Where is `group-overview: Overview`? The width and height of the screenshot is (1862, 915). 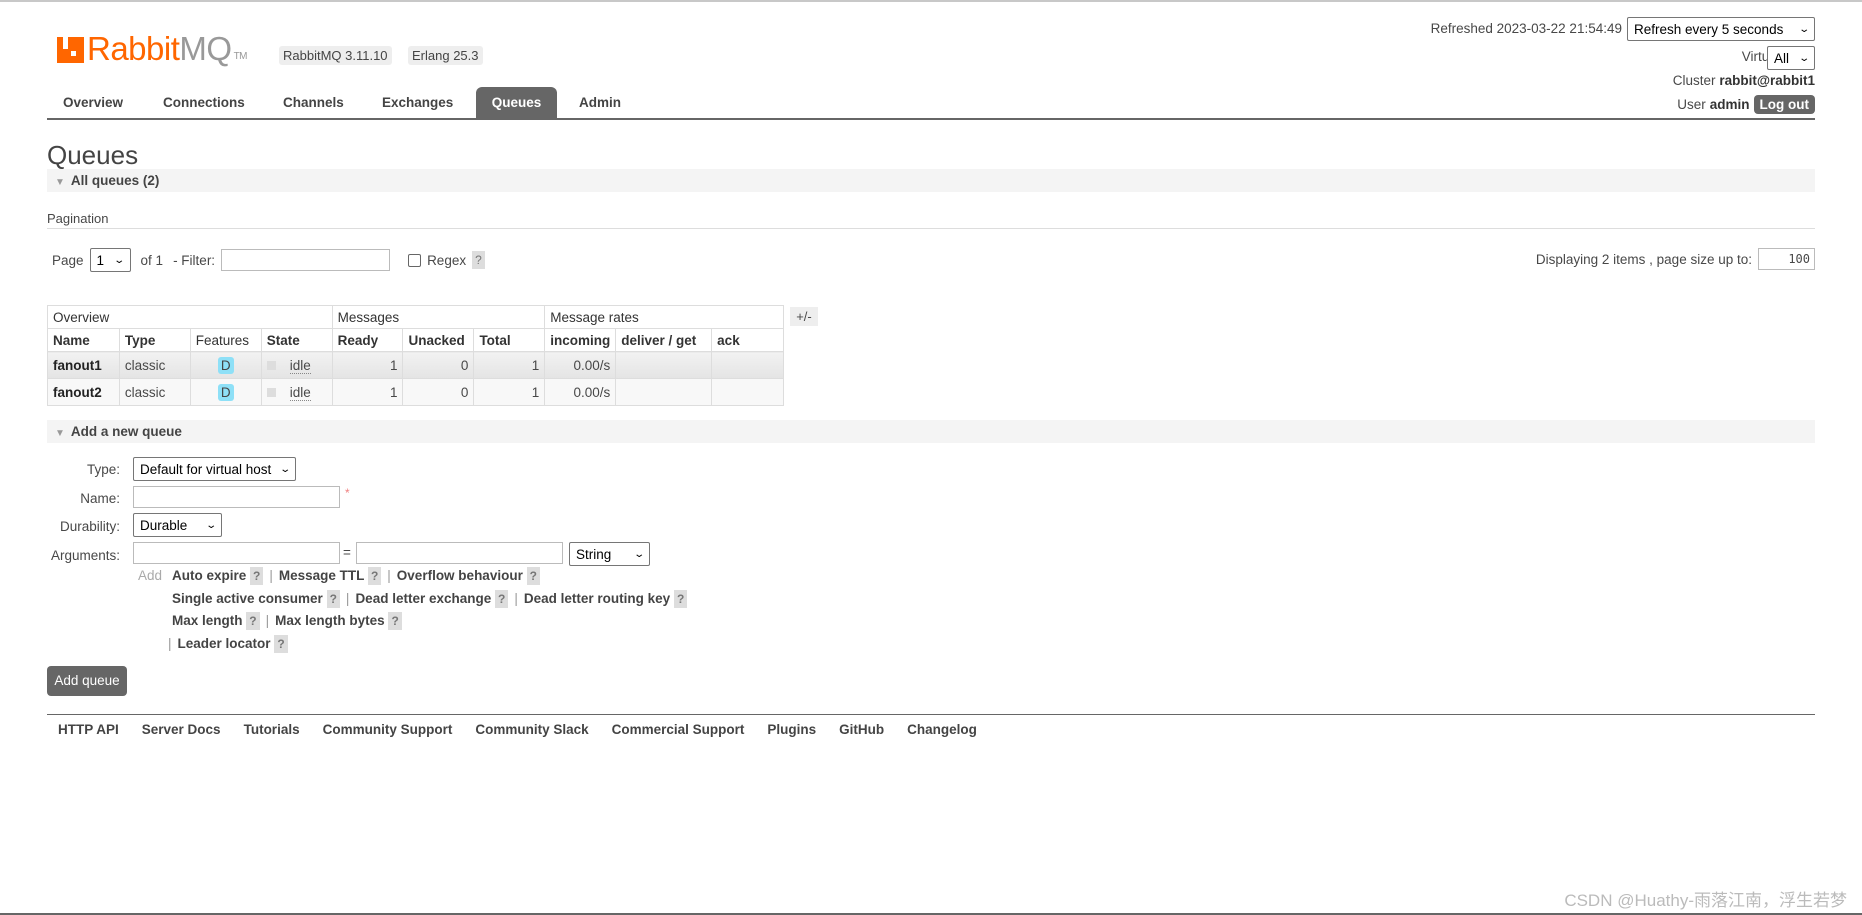 group-overview: Overview is located at coordinates (190, 317).